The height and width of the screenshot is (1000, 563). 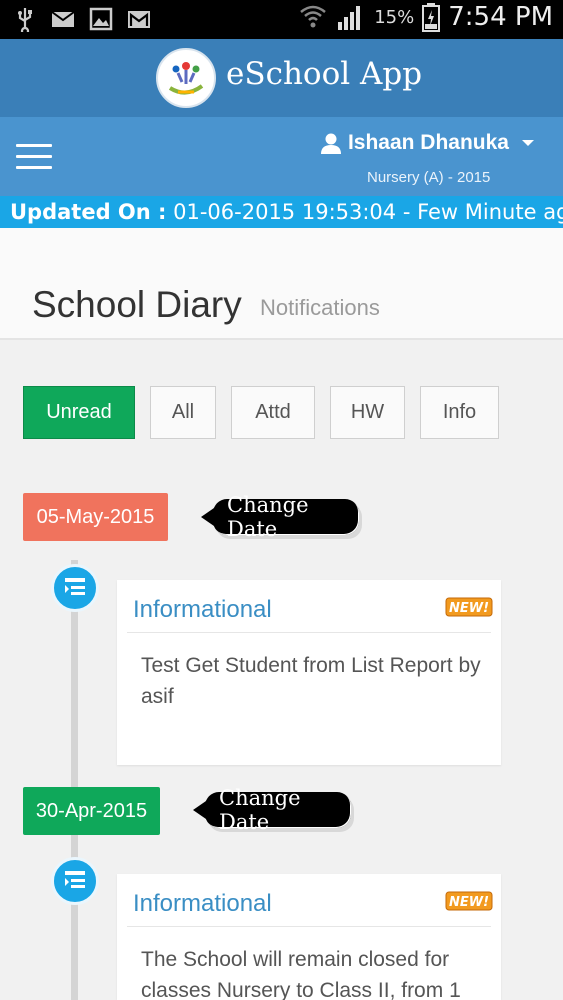 I want to click on usb-icon, so click(x=25, y=20).